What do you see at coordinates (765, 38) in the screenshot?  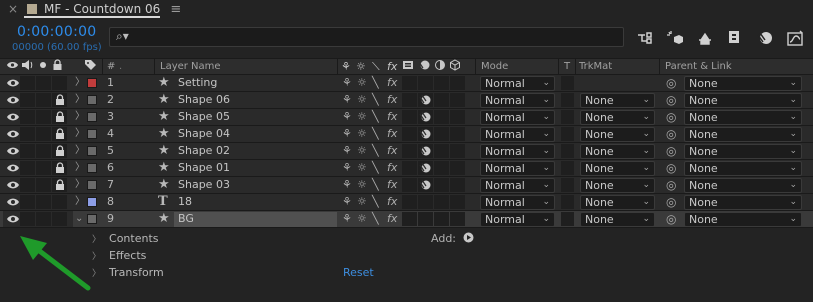 I see `motion-blur-button` at bounding box center [765, 38].